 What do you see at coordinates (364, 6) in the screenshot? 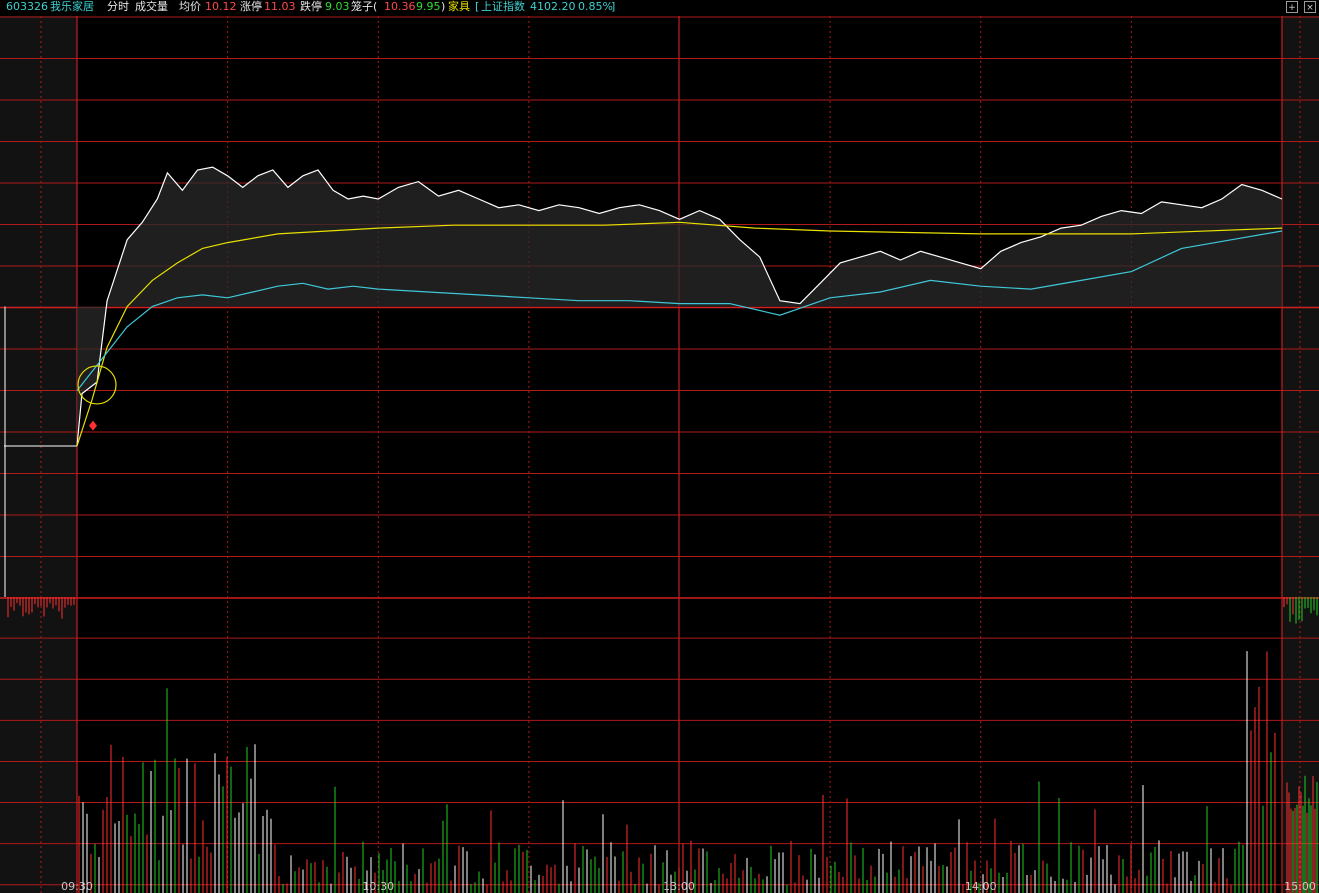
I see `price-band-label: 笼子(` at bounding box center [364, 6].